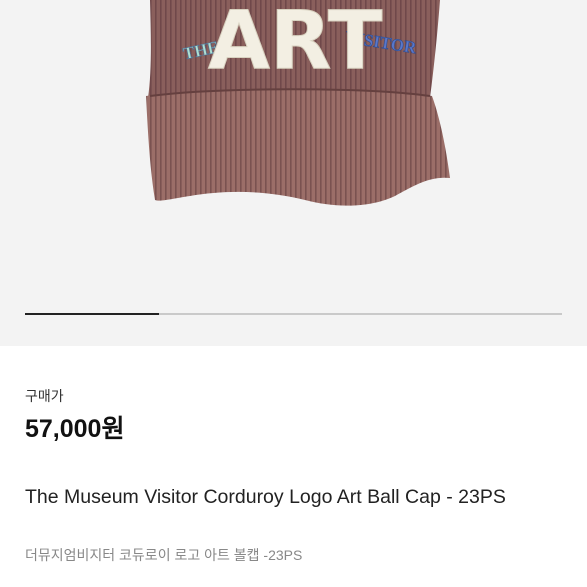 This screenshot has width=587, height=587. I want to click on cap-logo-text: ART, so click(295, 43).